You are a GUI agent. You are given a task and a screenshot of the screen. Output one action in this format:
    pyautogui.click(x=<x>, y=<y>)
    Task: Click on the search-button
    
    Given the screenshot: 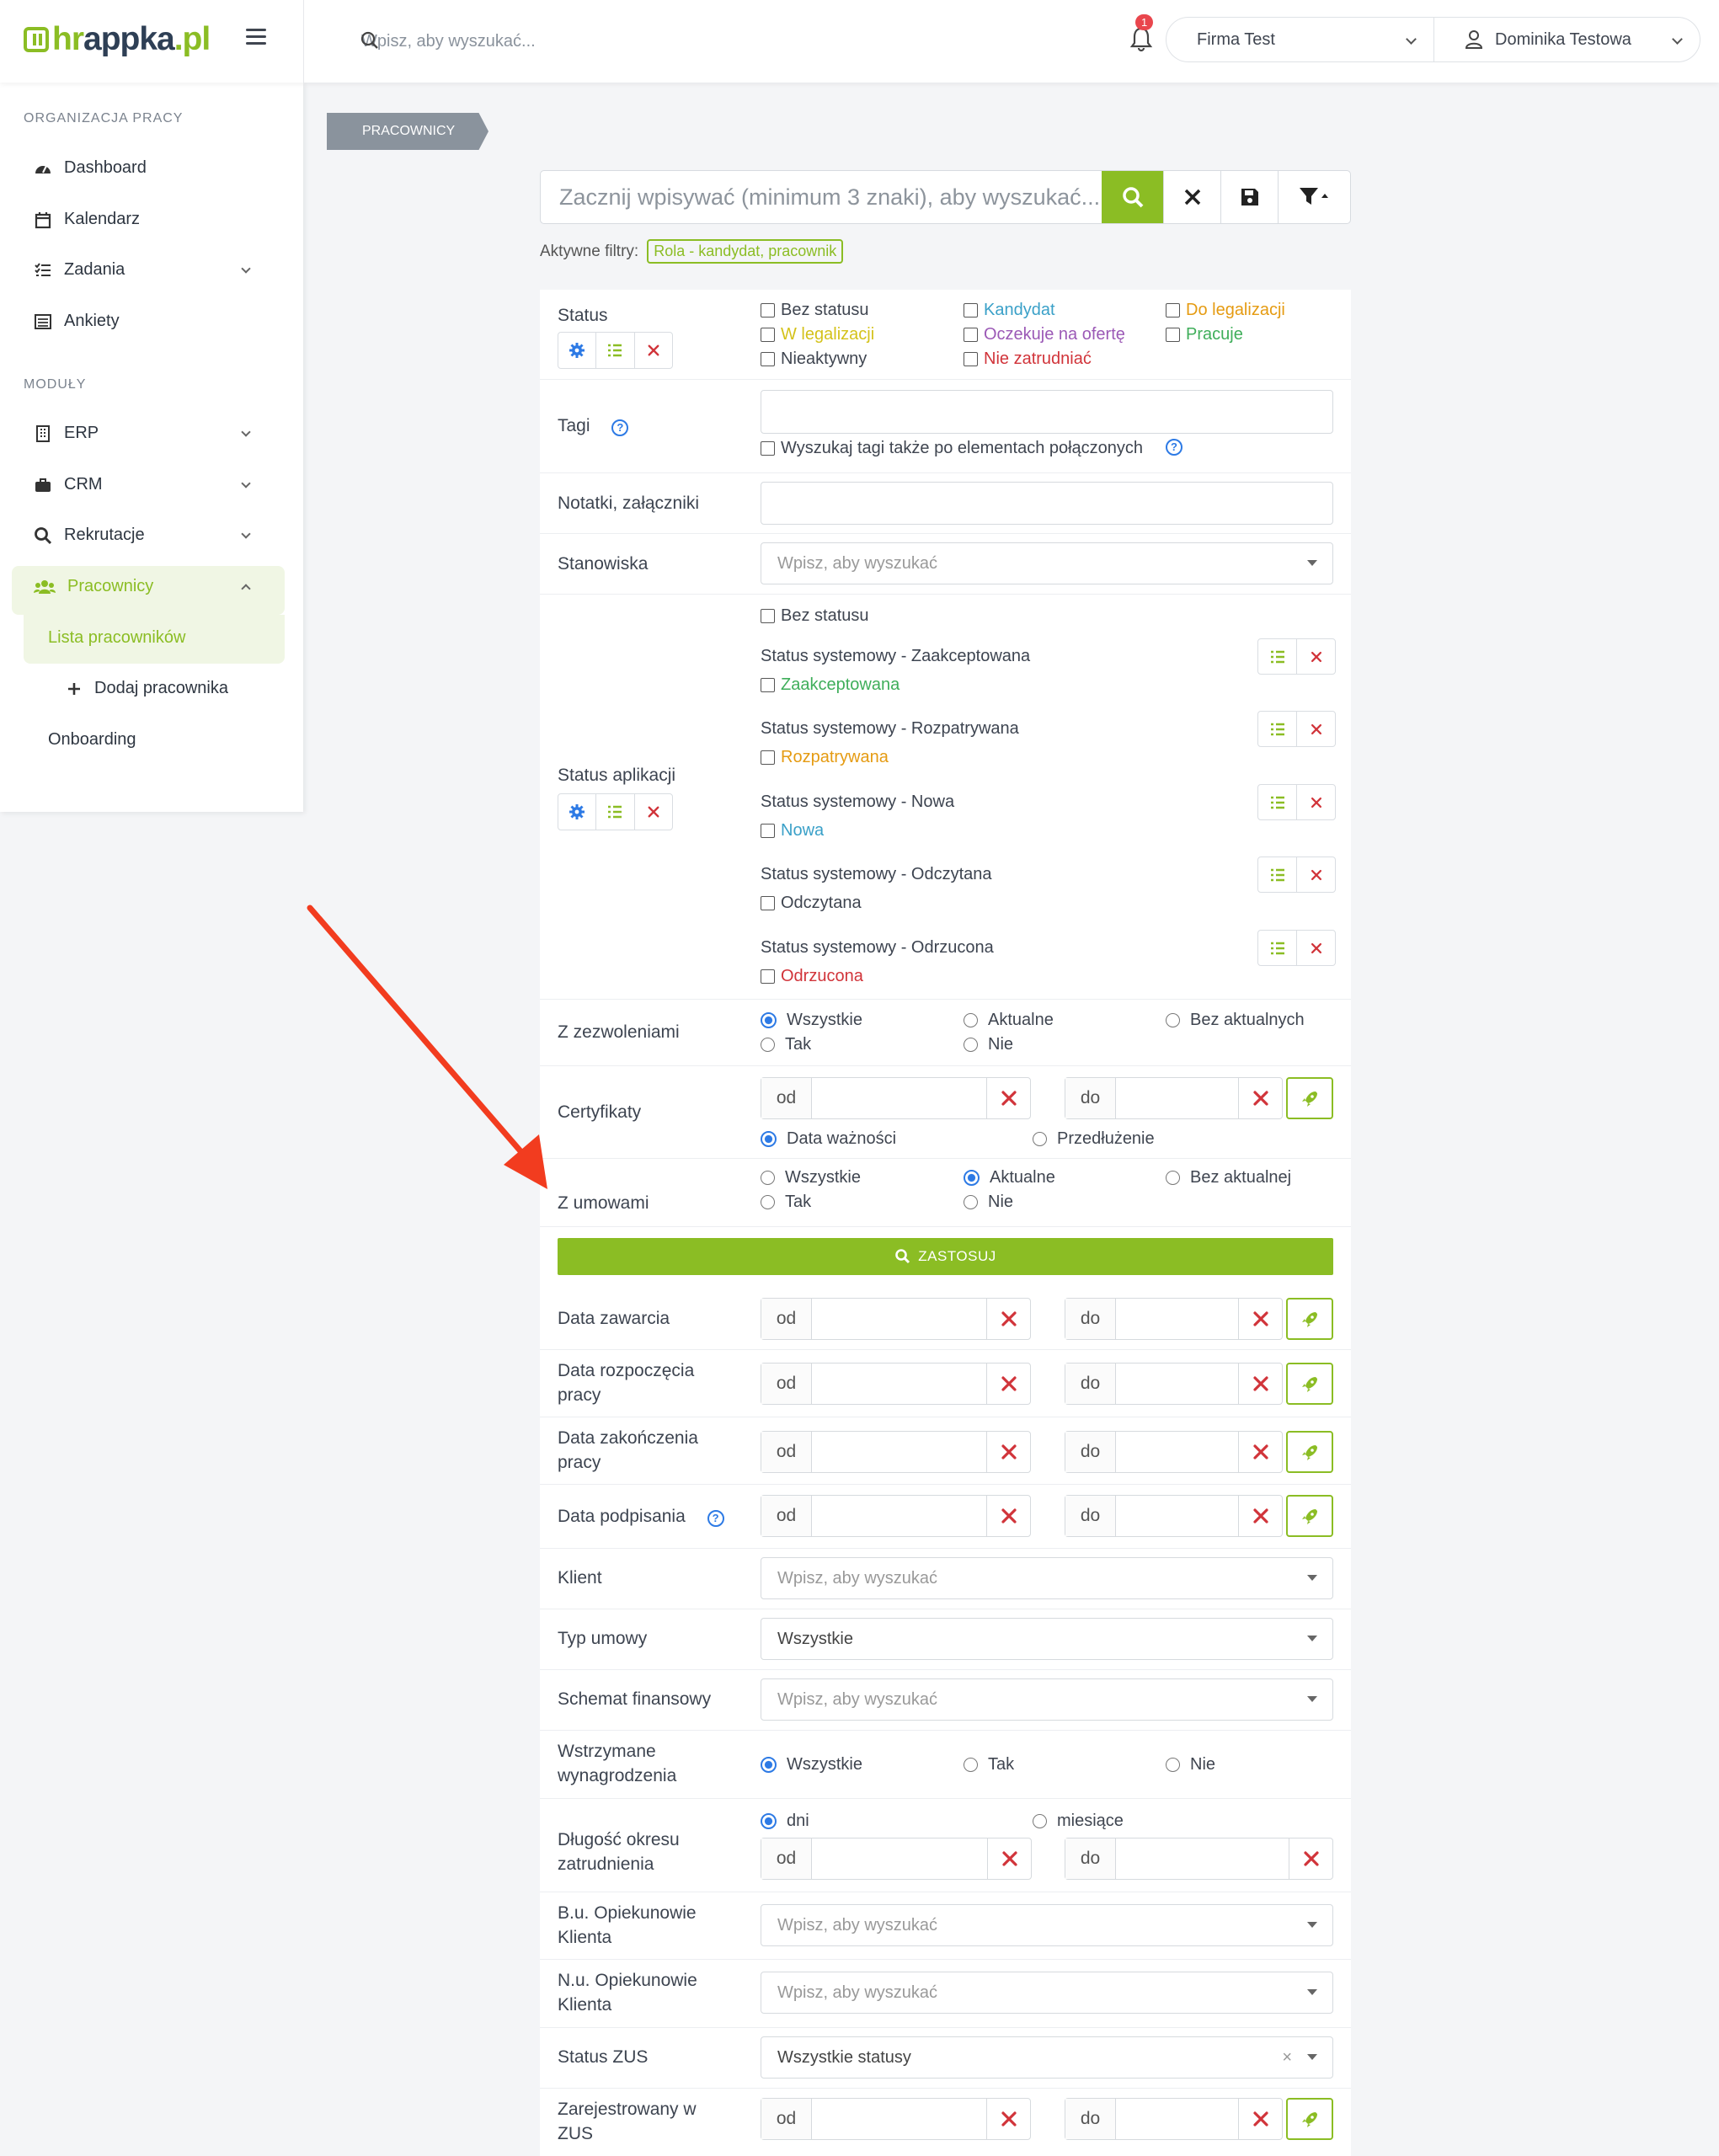 What is the action you would take?
    pyautogui.click(x=1132, y=197)
    